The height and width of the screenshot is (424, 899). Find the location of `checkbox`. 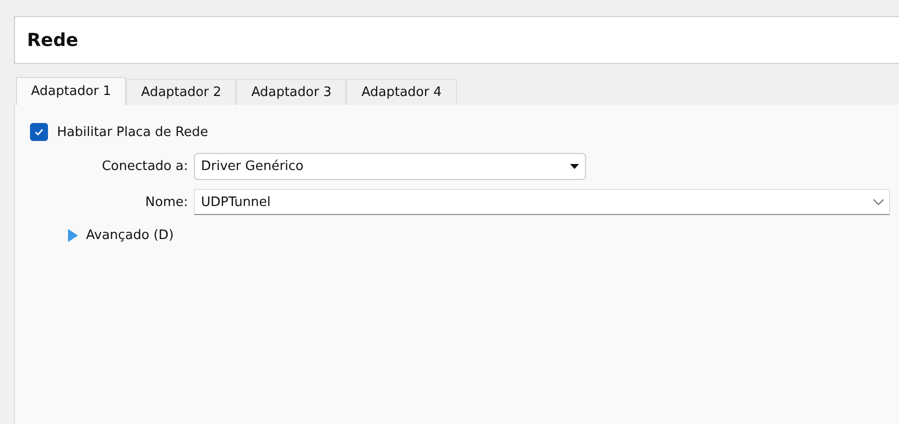

checkbox is located at coordinates (39, 132).